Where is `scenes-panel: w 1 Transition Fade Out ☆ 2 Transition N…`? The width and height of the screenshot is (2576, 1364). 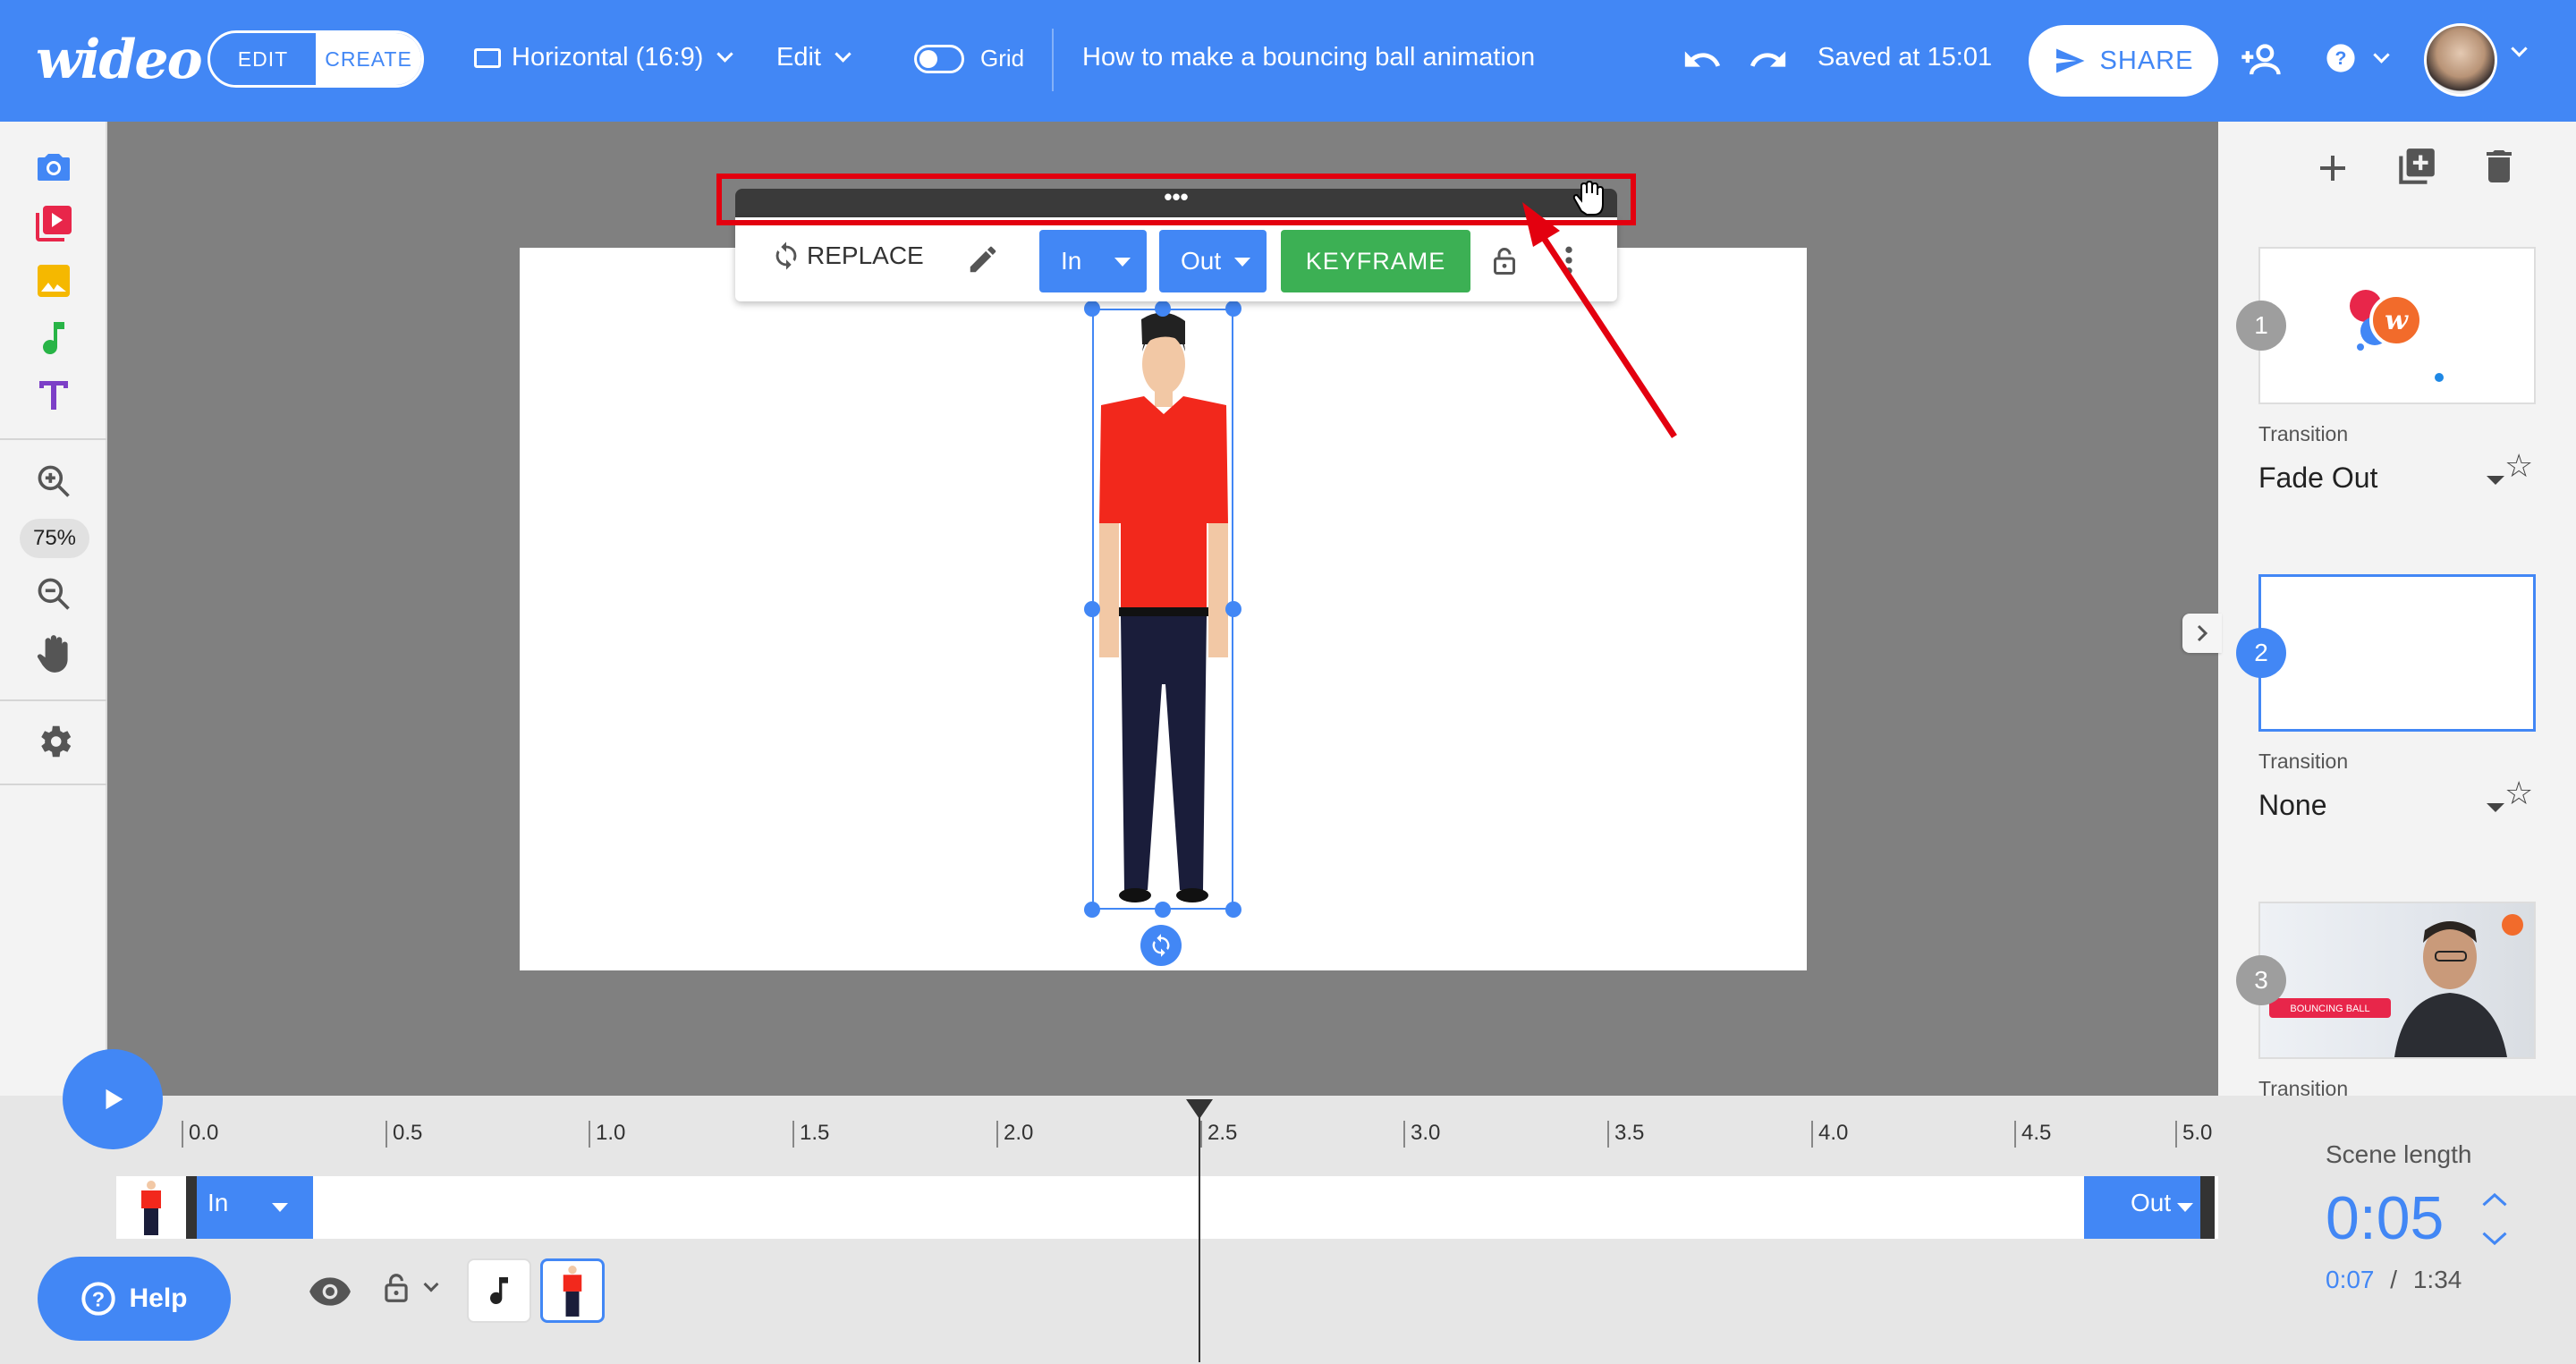
scenes-panel: w 1 Transition Fade Out ☆ 2 Transition N… is located at coordinates (2397, 611).